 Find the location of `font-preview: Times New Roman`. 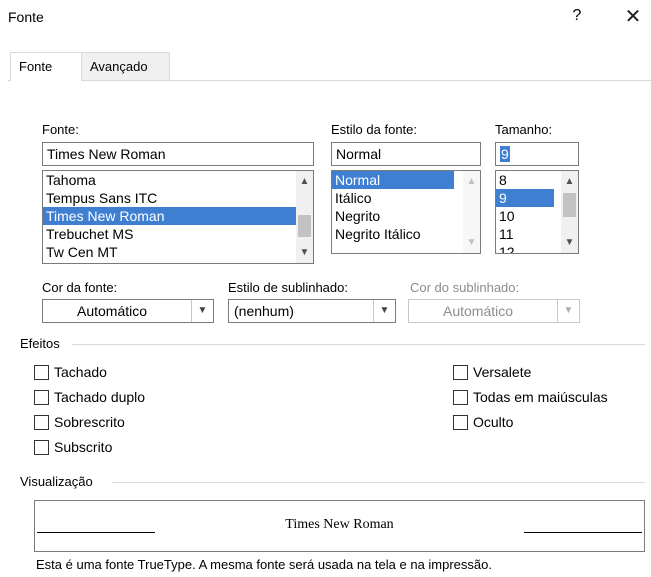

font-preview: Times New Roman is located at coordinates (339, 526).